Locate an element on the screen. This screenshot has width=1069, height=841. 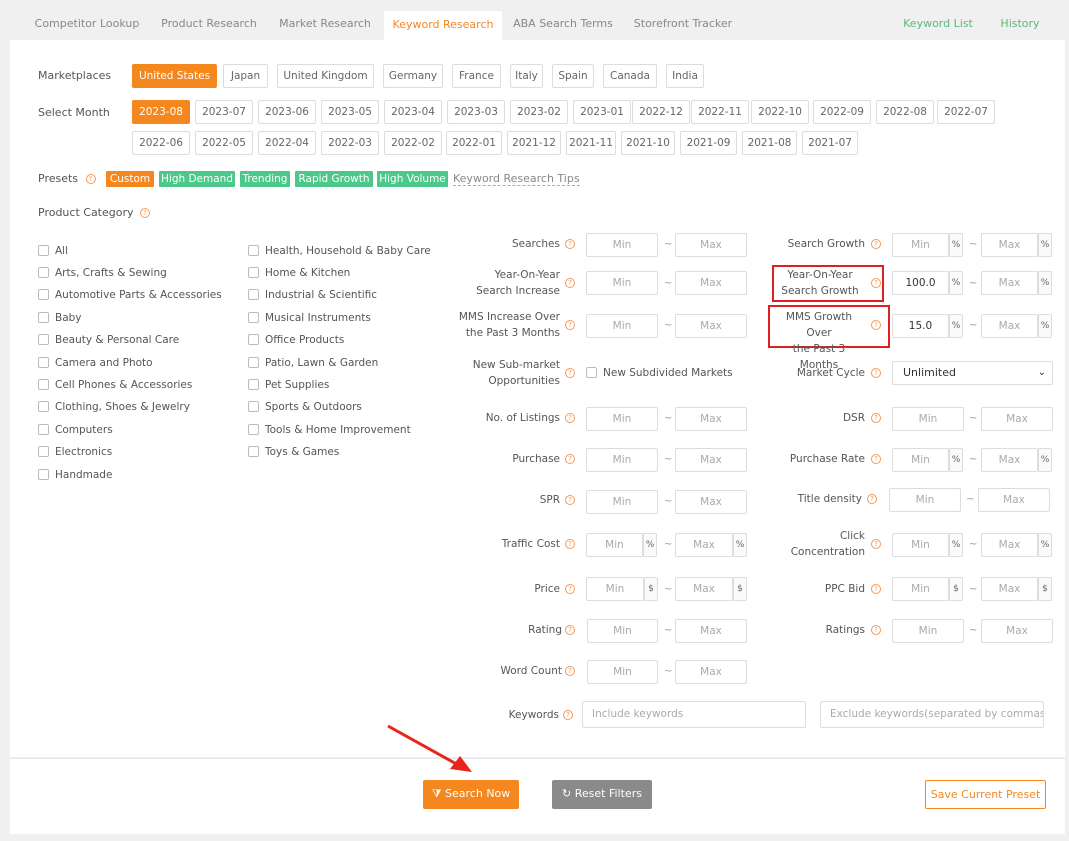
category-home-kitchen: Home & Kitchen is located at coordinates (299, 272).